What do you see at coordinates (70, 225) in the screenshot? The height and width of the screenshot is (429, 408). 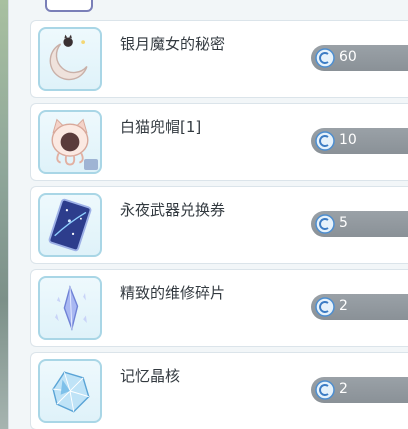 I see `starry-ticket-icon` at bounding box center [70, 225].